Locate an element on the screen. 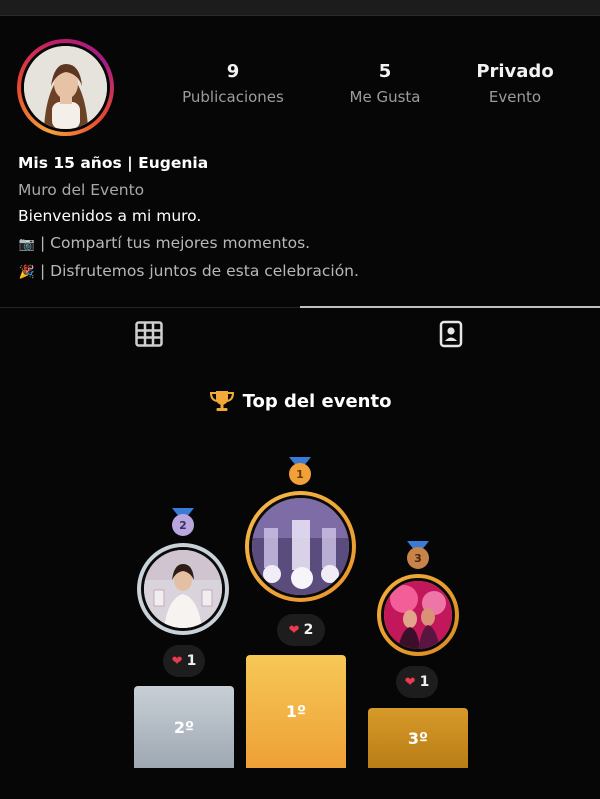  camera-icon: 📷 is located at coordinates (27, 244).